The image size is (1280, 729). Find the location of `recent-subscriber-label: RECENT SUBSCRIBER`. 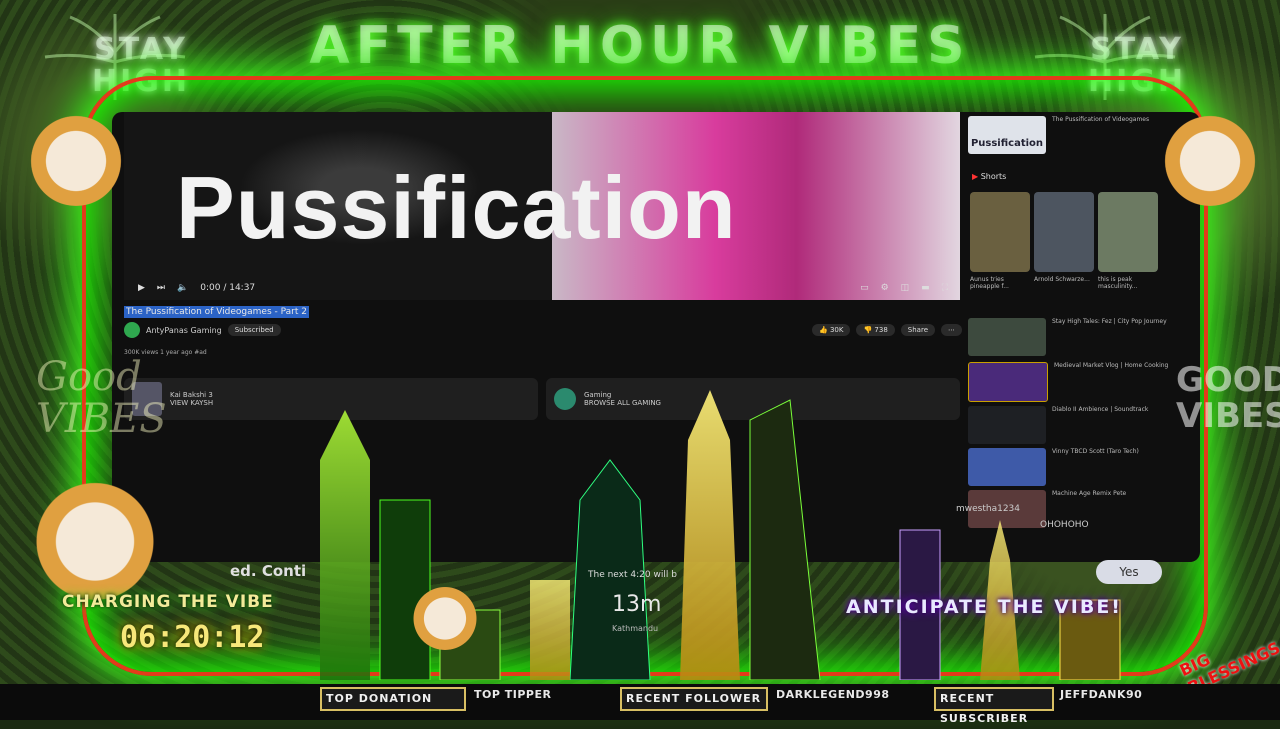

recent-subscriber-label: RECENT SUBSCRIBER is located at coordinates (994, 706).